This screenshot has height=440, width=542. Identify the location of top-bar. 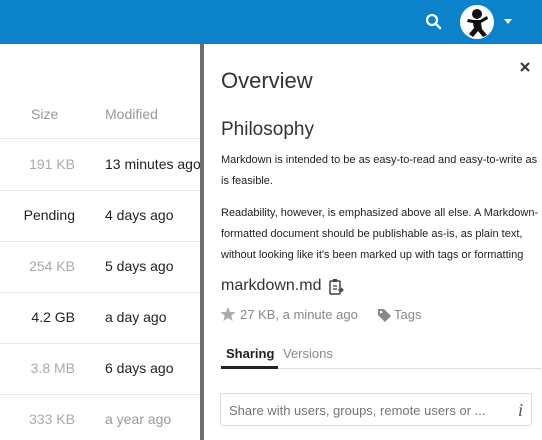
(271, 22).